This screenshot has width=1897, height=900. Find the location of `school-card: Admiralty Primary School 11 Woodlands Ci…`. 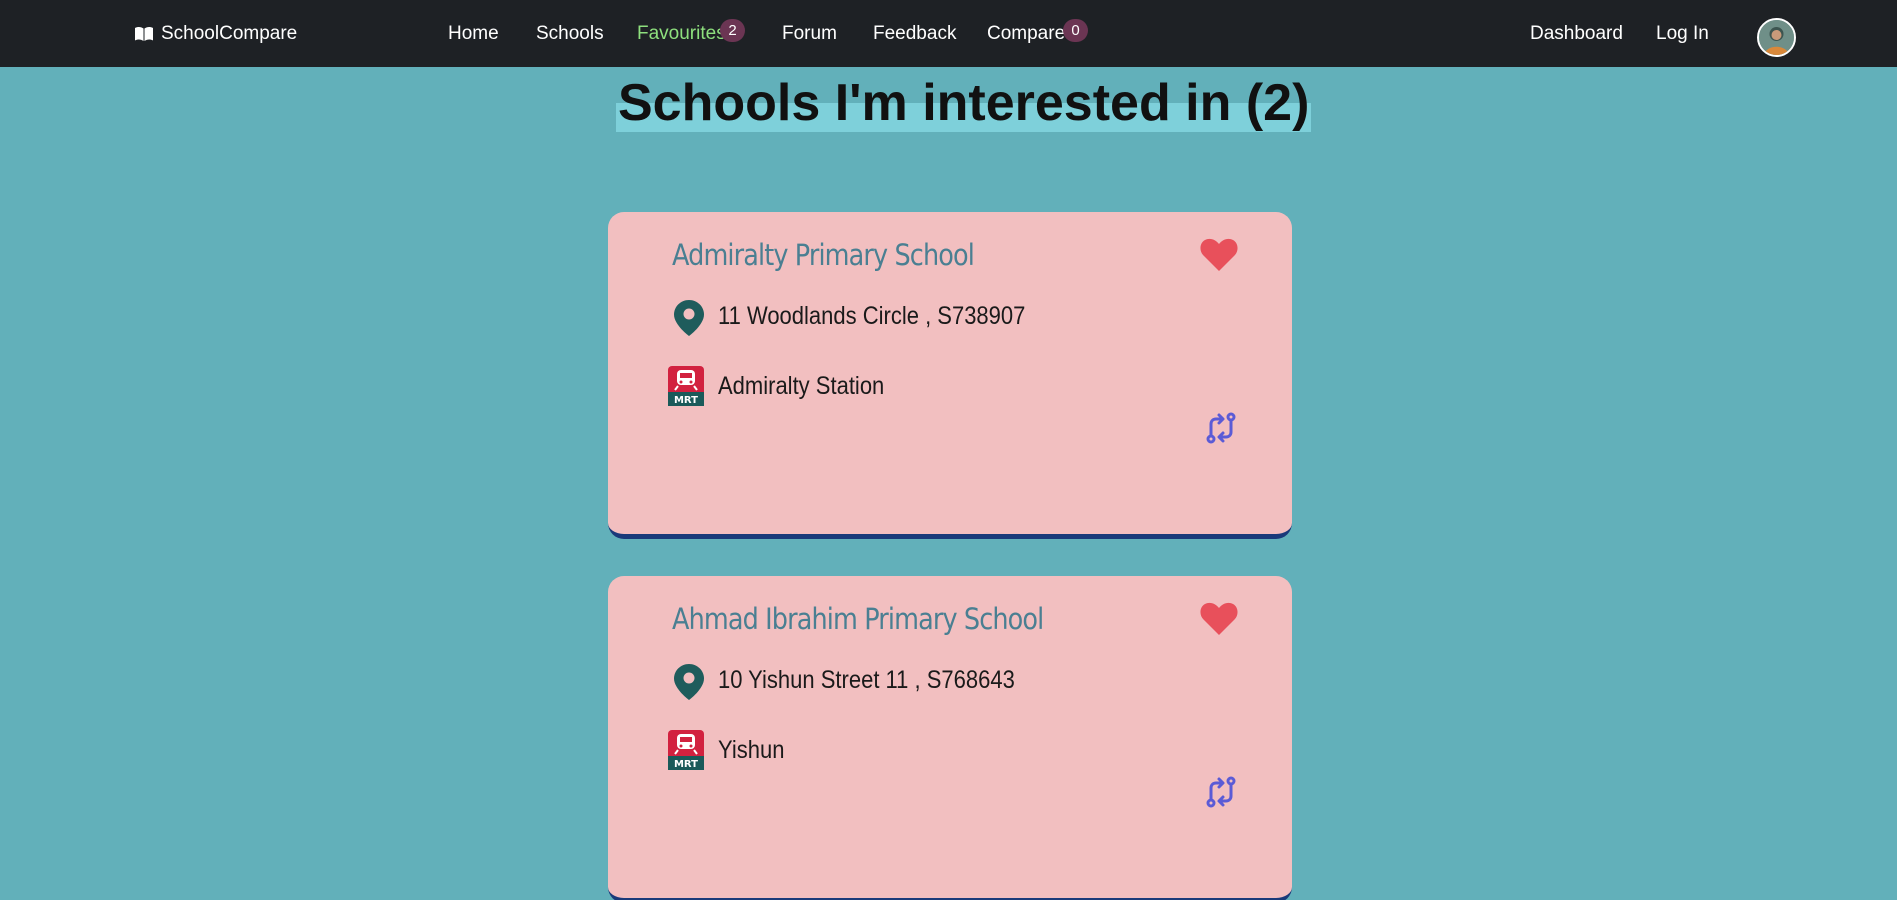

school-card: Admiralty Primary School 11 Woodlands Ci… is located at coordinates (950, 375).